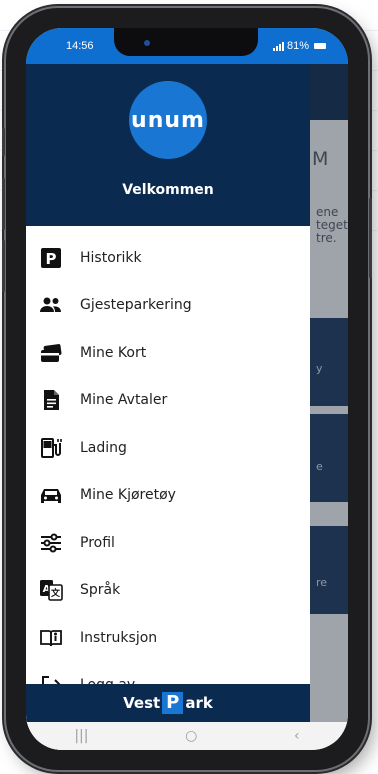 The height and width of the screenshot is (774, 378). Describe the element at coordinates (3, 204) in the screenshot. I see `volume-up-button` at that location.